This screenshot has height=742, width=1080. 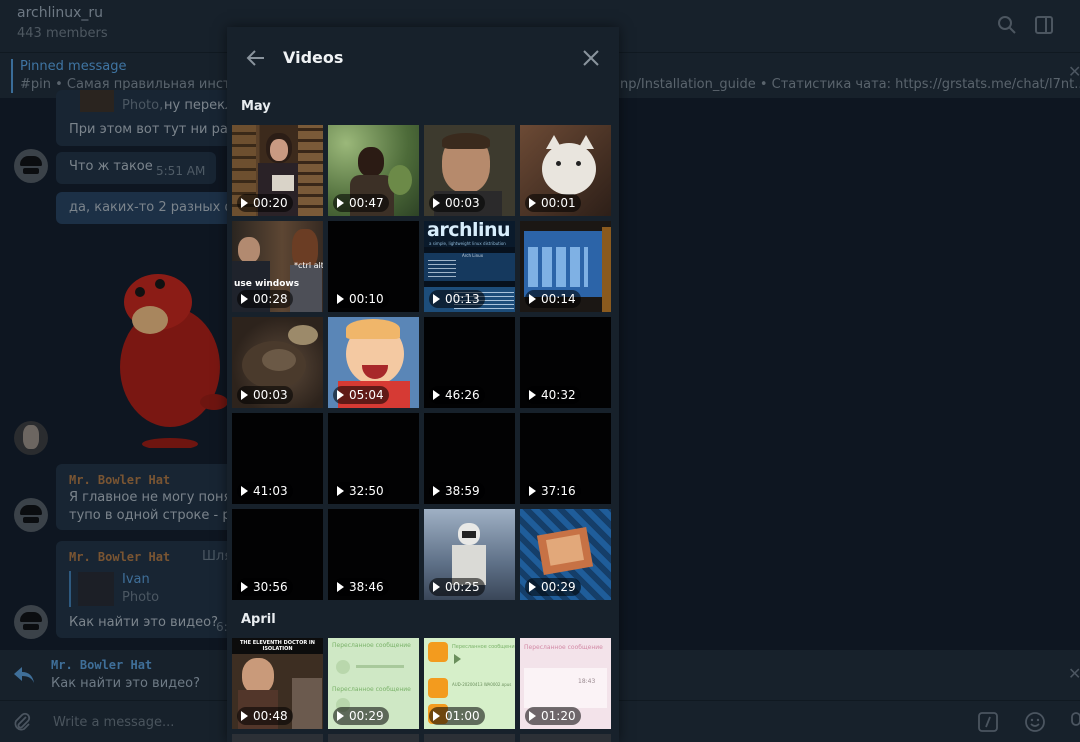 What do you see at coordinates (565, 458) in the screenshot?
I see `video-thumbnail: 37:16` at bounding box center [565, 458].